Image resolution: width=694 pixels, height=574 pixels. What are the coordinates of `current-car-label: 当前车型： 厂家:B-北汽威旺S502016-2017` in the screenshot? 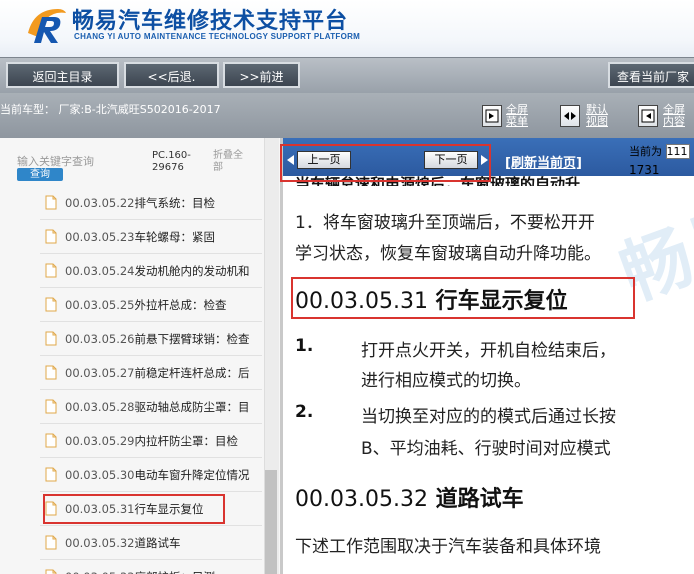 It's located at (110, 109).